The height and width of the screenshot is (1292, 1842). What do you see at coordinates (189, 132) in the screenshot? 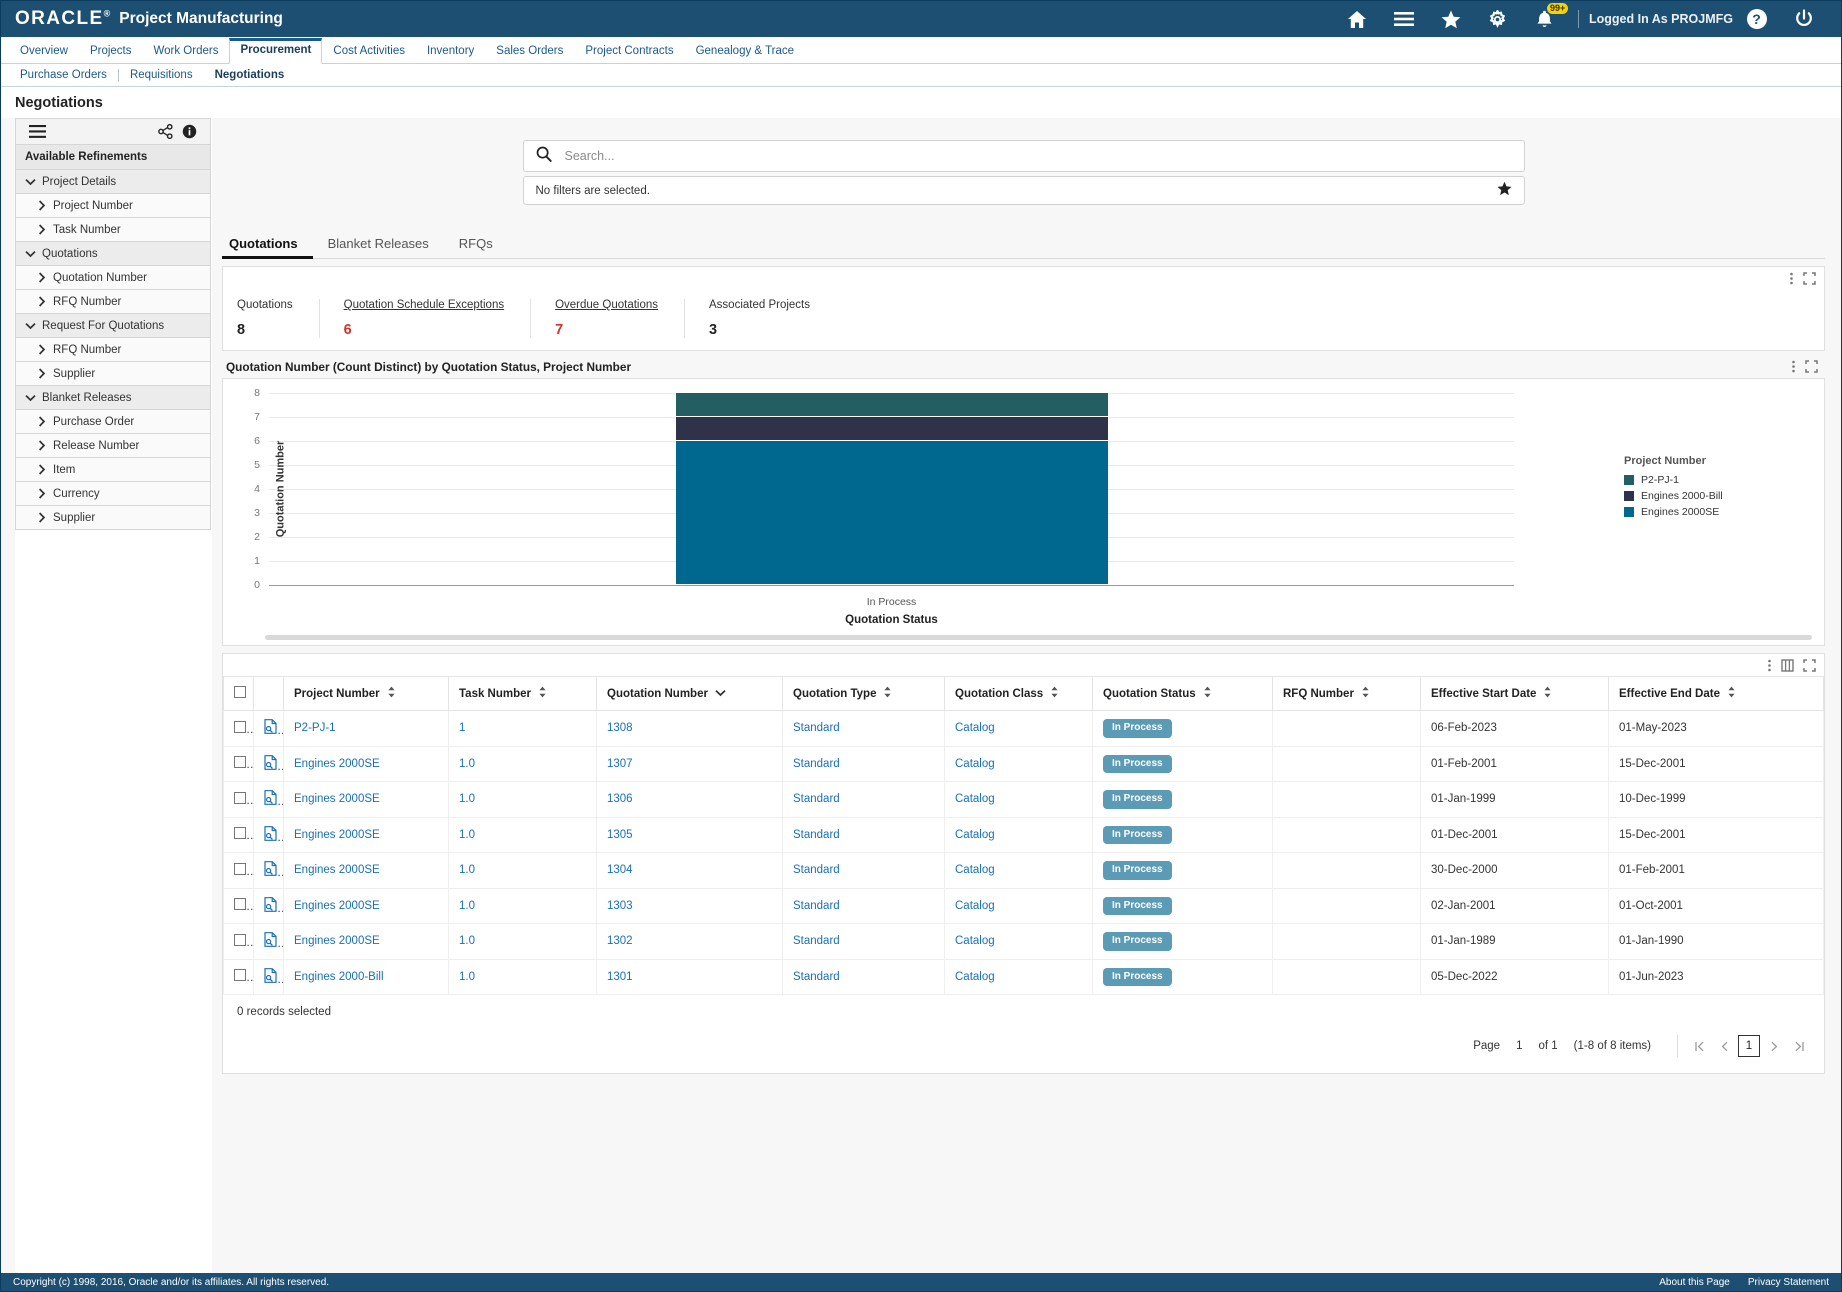
I see `info-icon` at bounding box center [189, 132].